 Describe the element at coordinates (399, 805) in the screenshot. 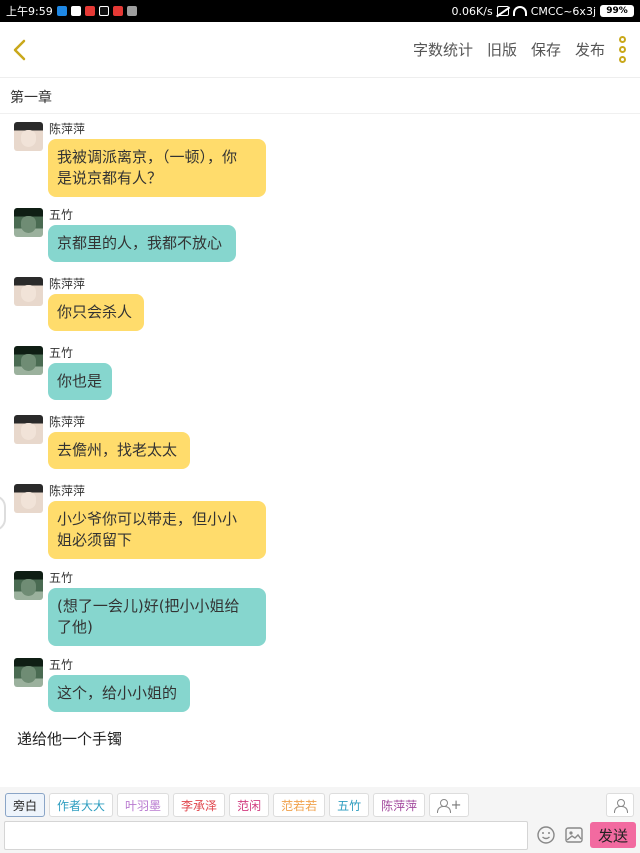

I see `role-chip: 陈萍萍` at that location.